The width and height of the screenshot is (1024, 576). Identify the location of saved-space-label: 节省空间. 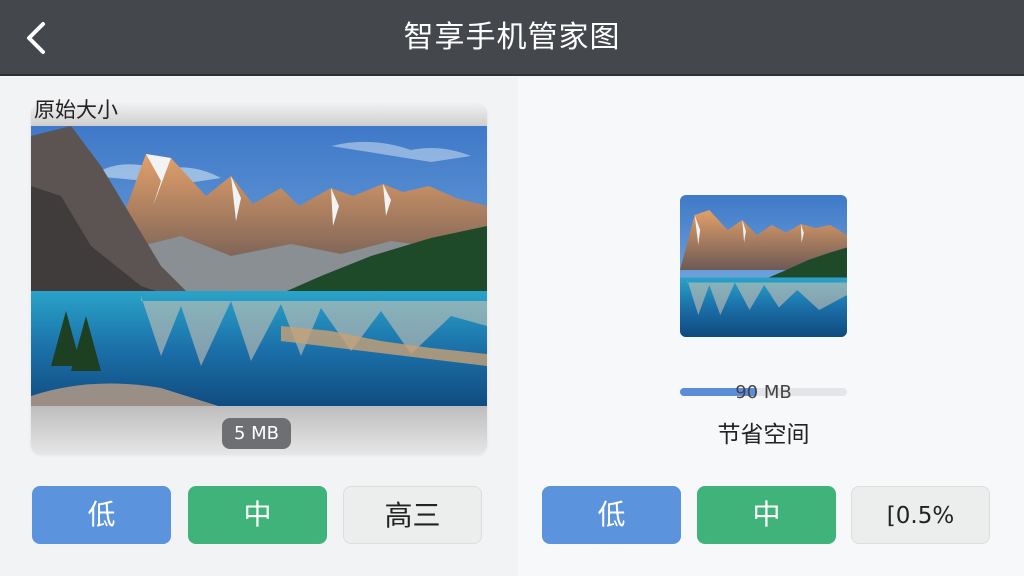
(763, 435).